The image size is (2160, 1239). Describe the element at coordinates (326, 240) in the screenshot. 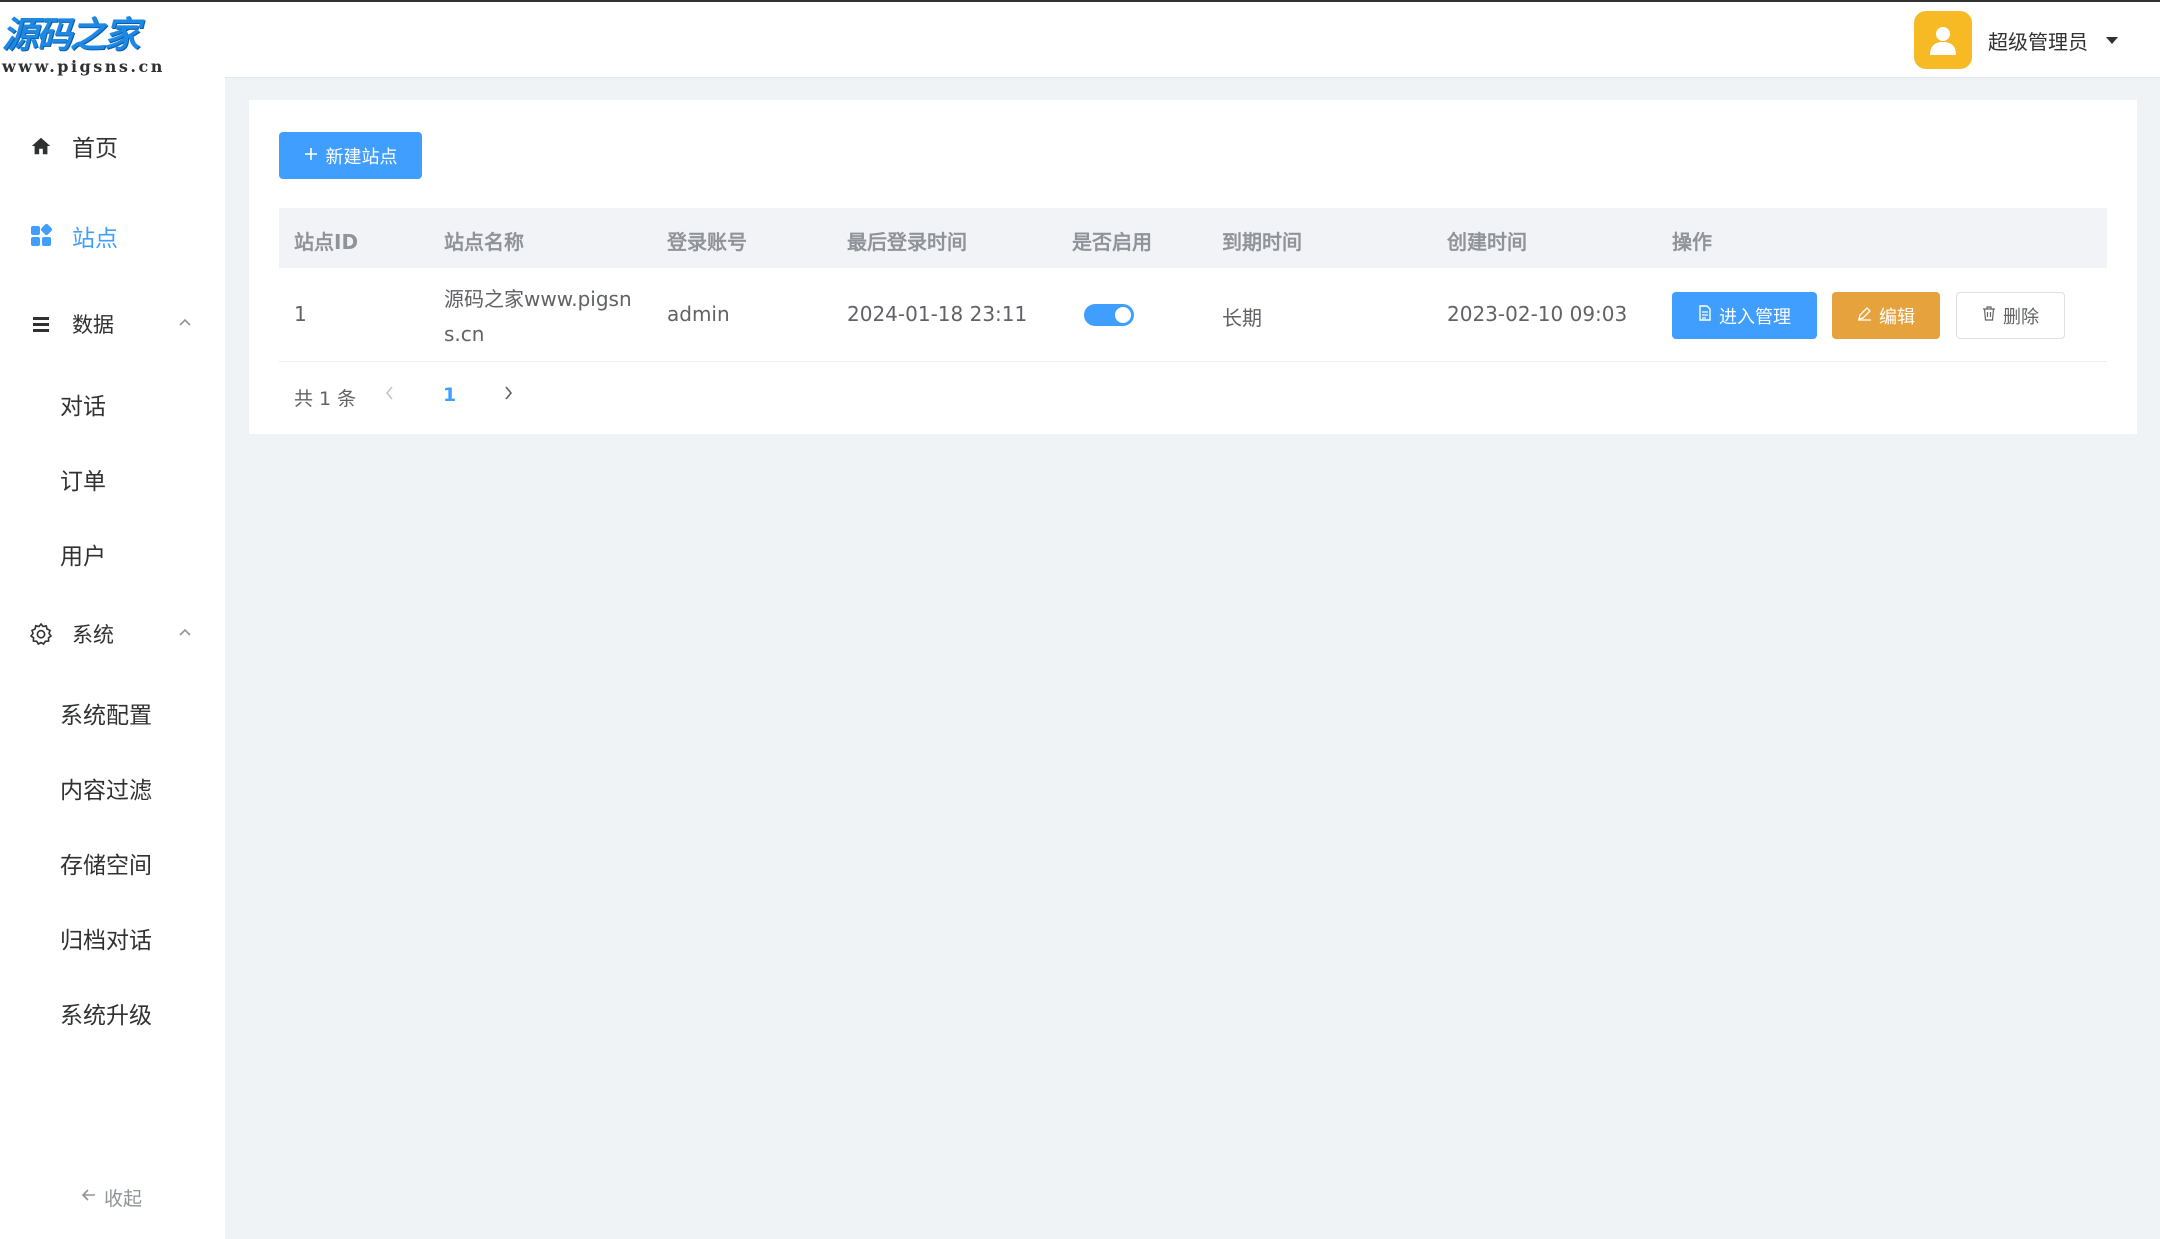

I see `column-header-id: 站点ID` at that location.